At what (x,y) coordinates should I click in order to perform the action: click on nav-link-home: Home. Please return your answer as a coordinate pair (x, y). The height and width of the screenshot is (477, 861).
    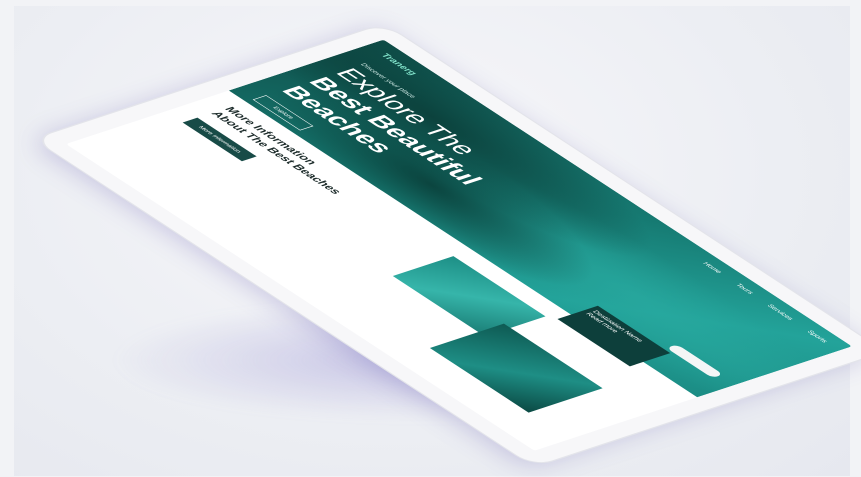
    Looking at the image, I should click on (712, 267).